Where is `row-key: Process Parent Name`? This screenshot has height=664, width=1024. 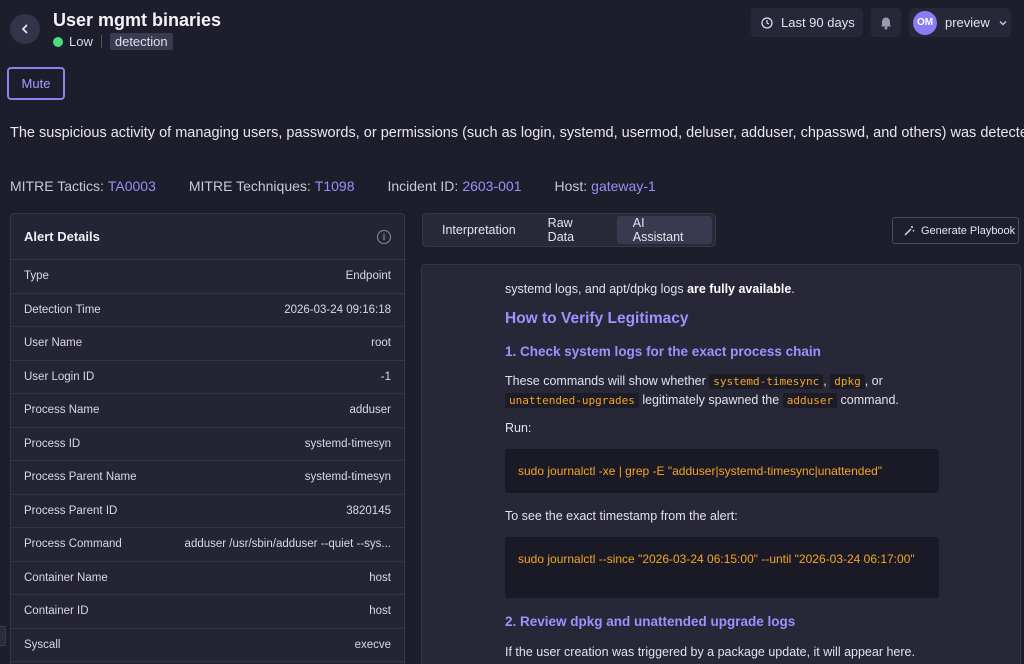
row-key: Process Parent Name is located at coordinates (80, 477).